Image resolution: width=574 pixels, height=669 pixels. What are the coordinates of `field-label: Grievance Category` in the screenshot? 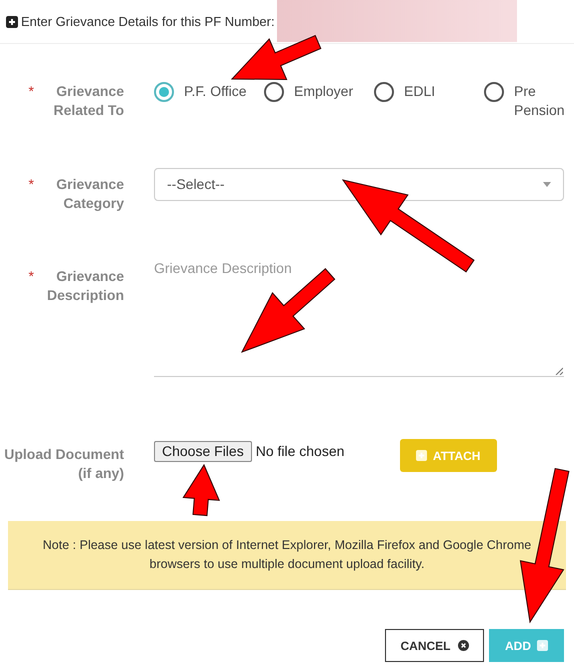 It's located at (89, 194).